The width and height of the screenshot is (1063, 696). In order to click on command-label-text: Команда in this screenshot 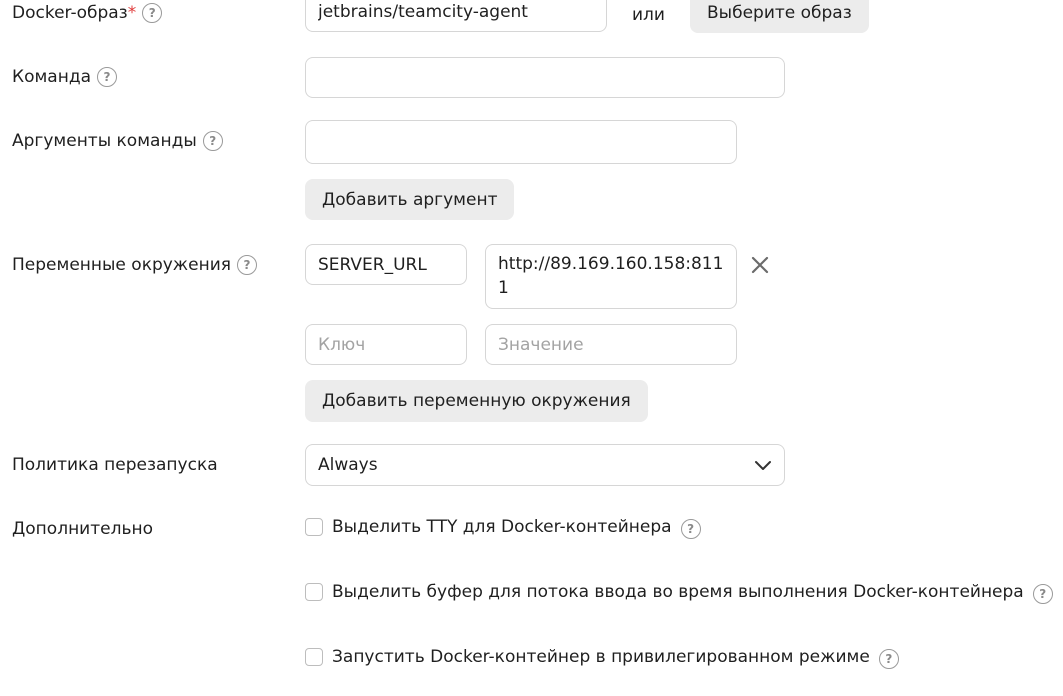, I will do `click(51, 77)`.